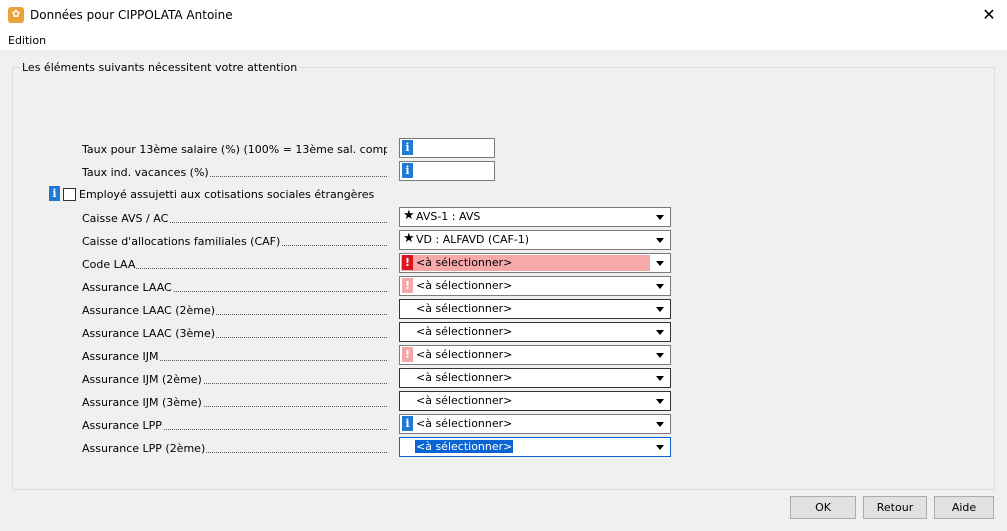  What do you see at coordinates (234, 218) in the screenshot?
I see `combo-label: Caisse AVS / AC` at bounding box center [234, 218].